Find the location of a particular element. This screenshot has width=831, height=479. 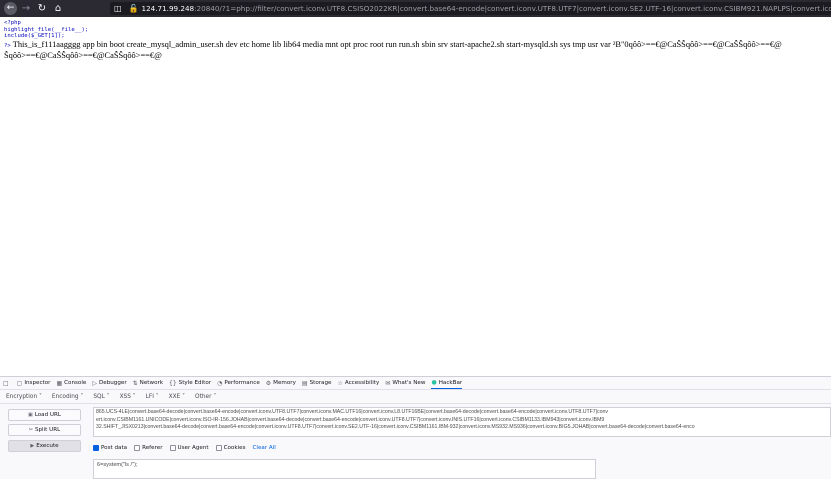

php-open-tag: <?php is located at coordinates (12, 23).